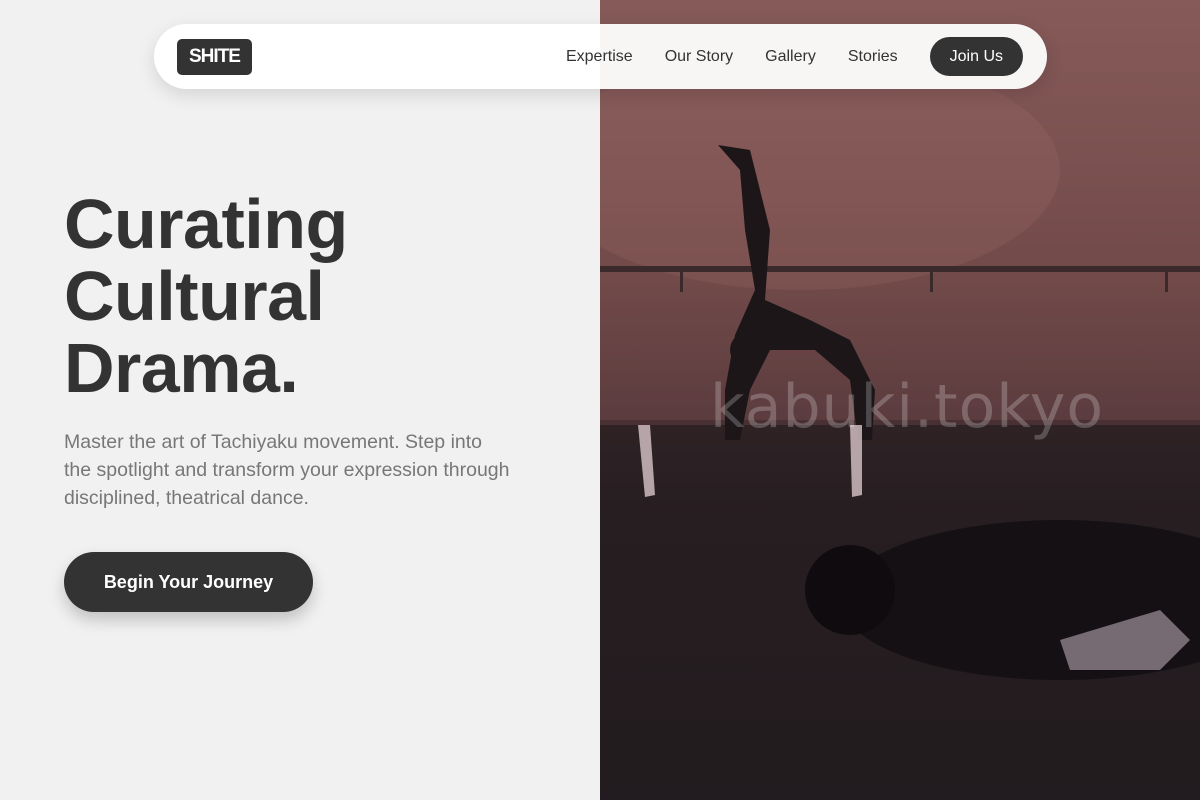 This screenshot has width=1200, height=800. I want to click on begin-journey-button: Begin Your Journey, so click(188, 582).